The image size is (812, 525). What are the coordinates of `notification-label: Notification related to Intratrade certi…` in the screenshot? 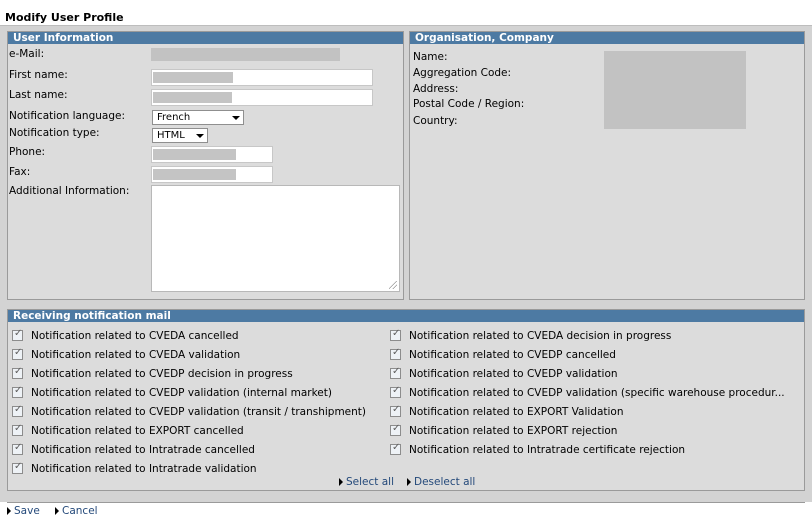 It's located at (547, 450).